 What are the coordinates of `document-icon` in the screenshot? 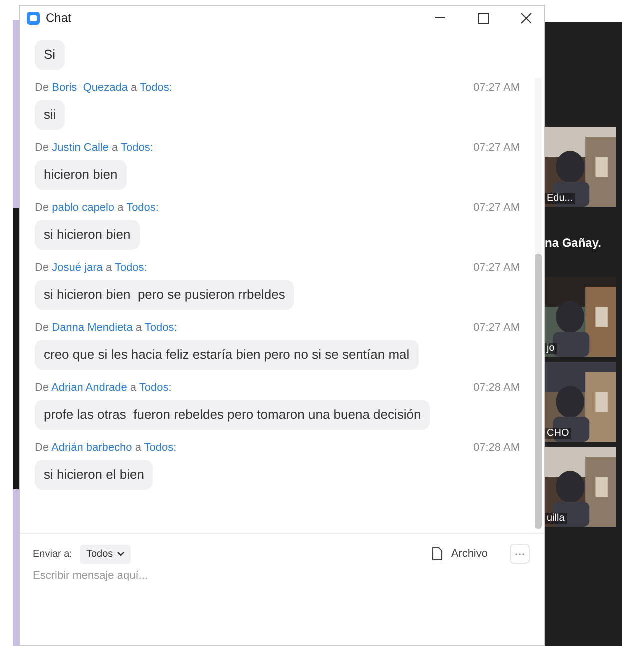 It's located at (438, 554).